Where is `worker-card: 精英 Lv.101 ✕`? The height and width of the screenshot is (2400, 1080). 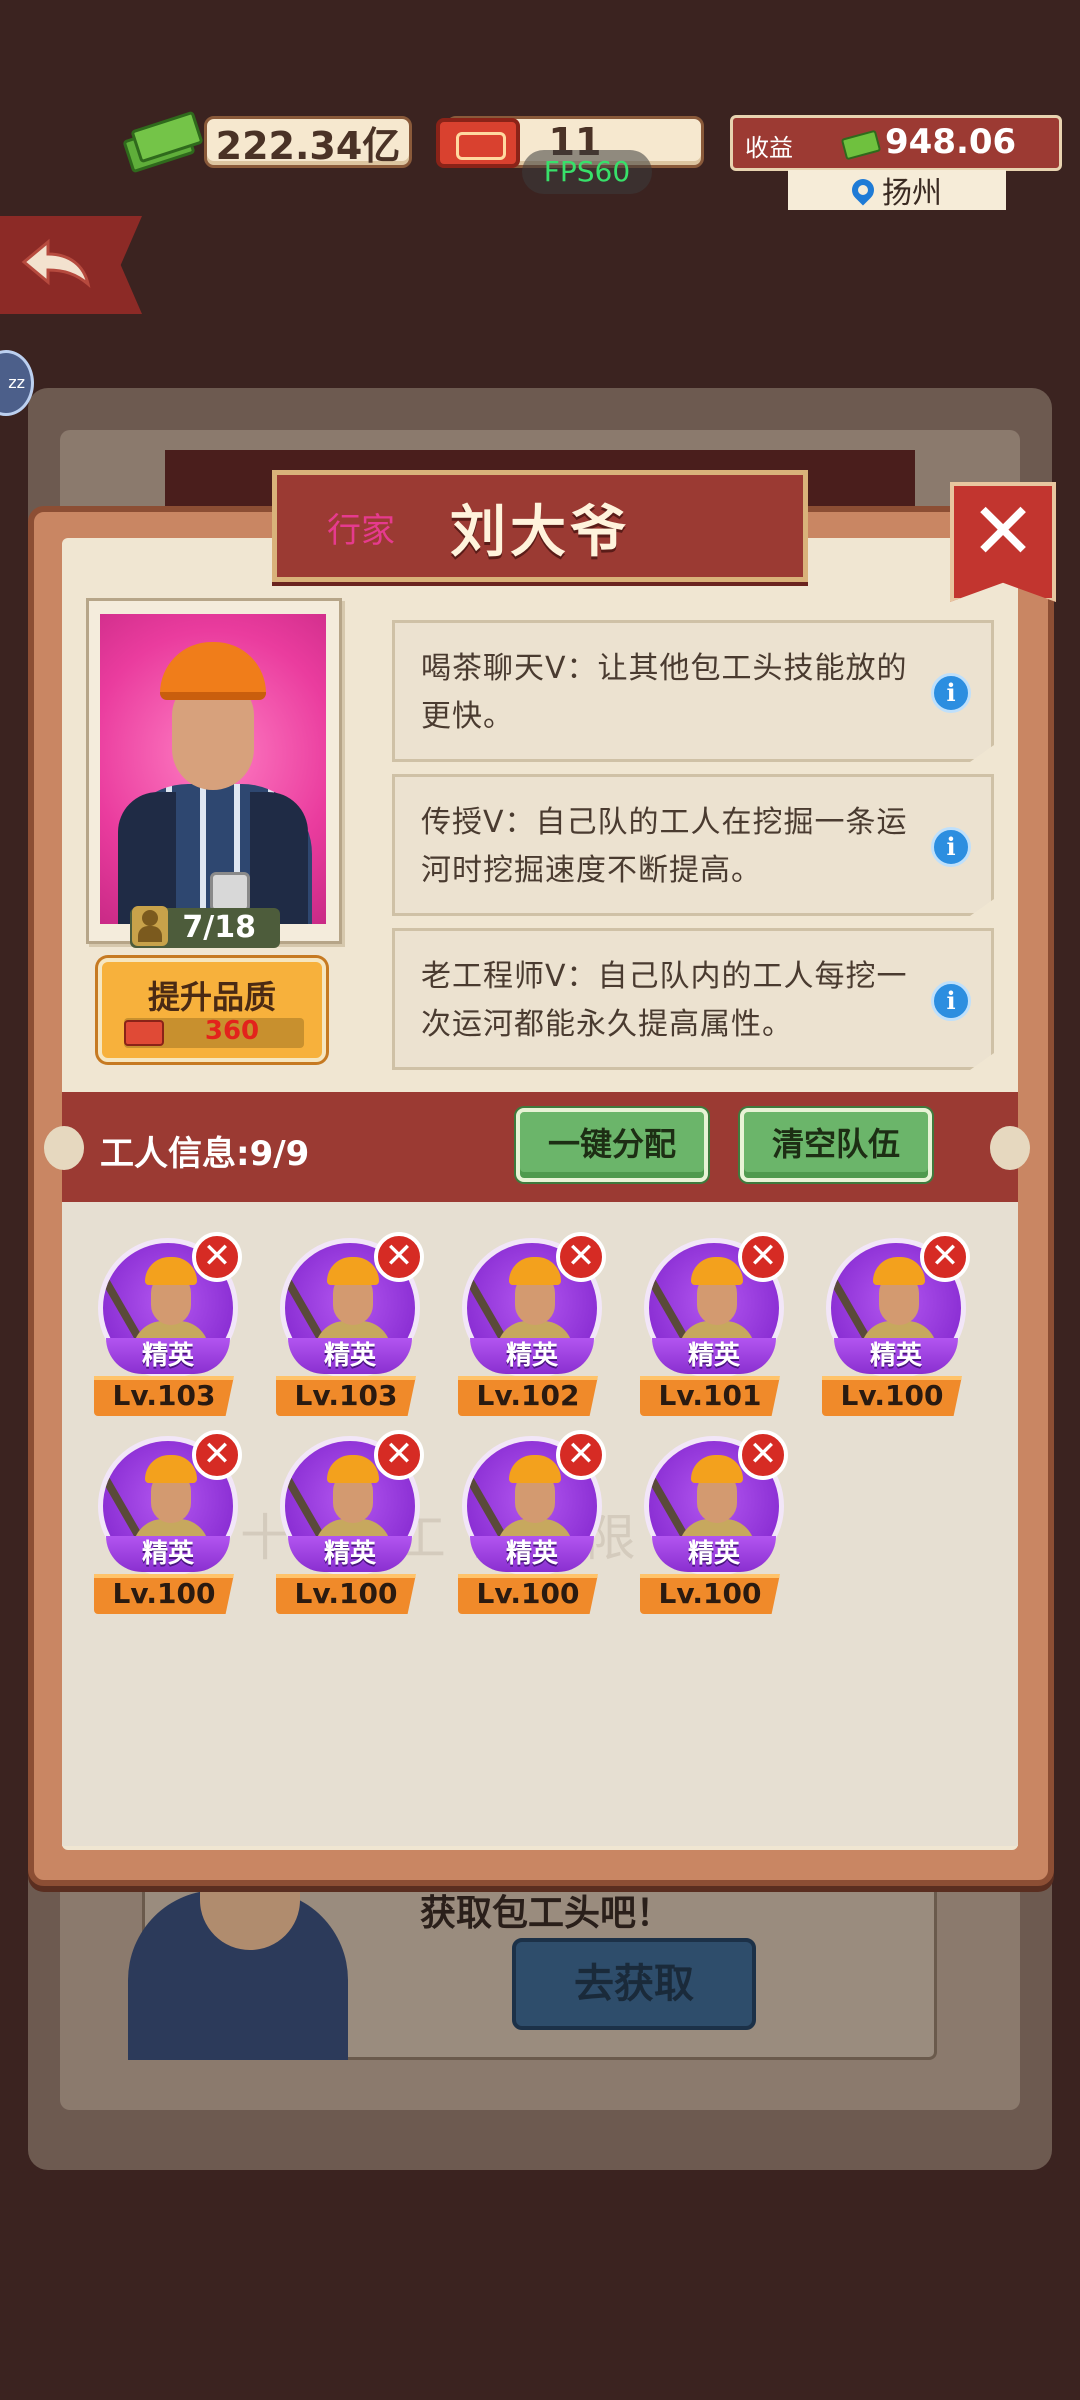
worker-card: 精英 Lv.101 ✕ is located at coordinates (714, 1328).